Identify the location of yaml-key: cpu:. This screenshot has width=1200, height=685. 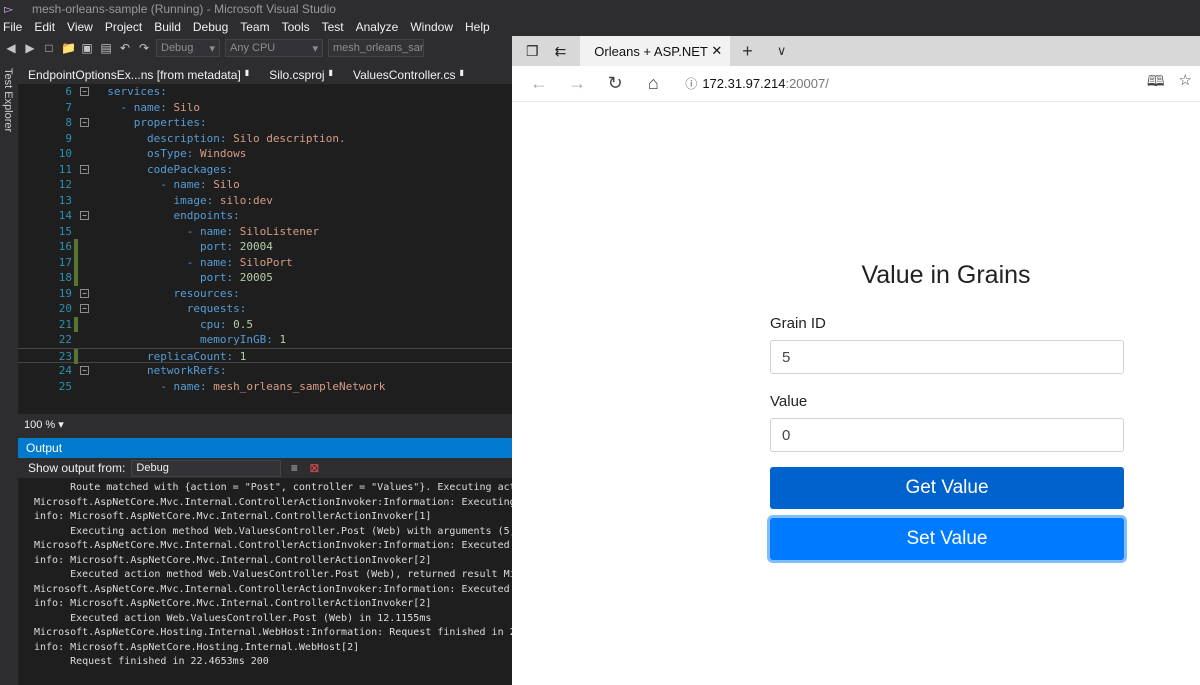
(216, 324).